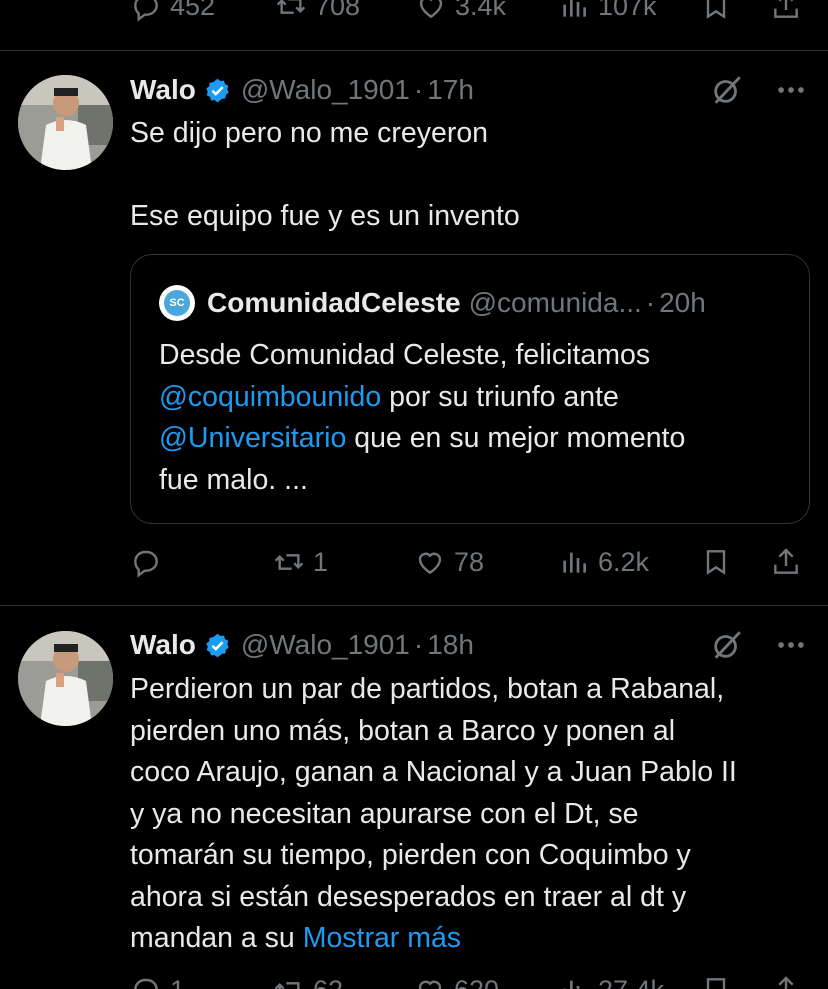 The image size is (828, 989). Describe the element at coordinates (321, 561) in the screenshot. I see `repost-count: 1` at that location.